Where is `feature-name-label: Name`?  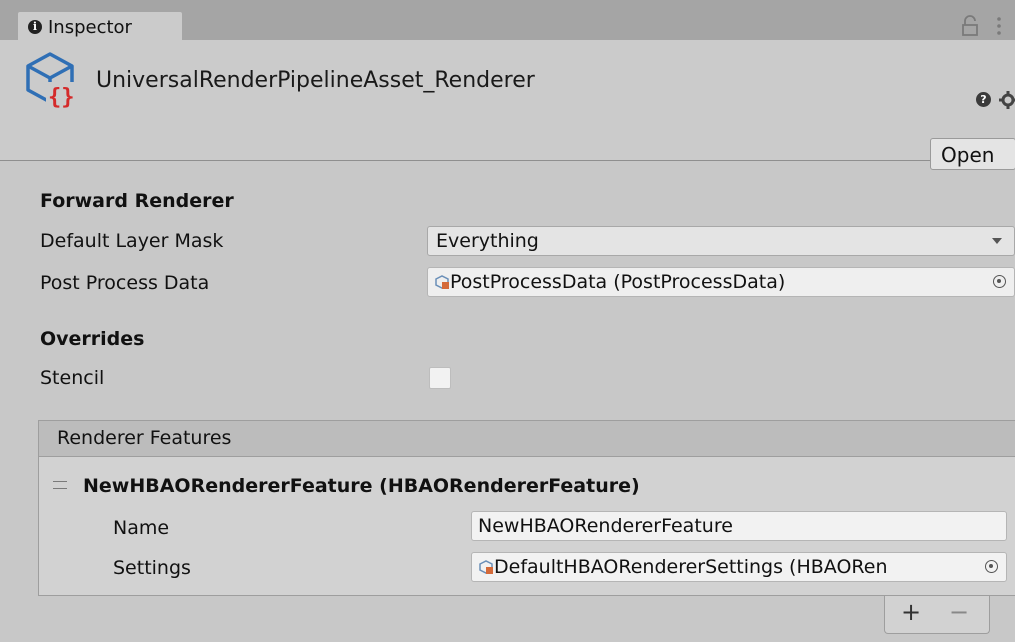 feature-name-label: Name is located at coordinates (141, 528).